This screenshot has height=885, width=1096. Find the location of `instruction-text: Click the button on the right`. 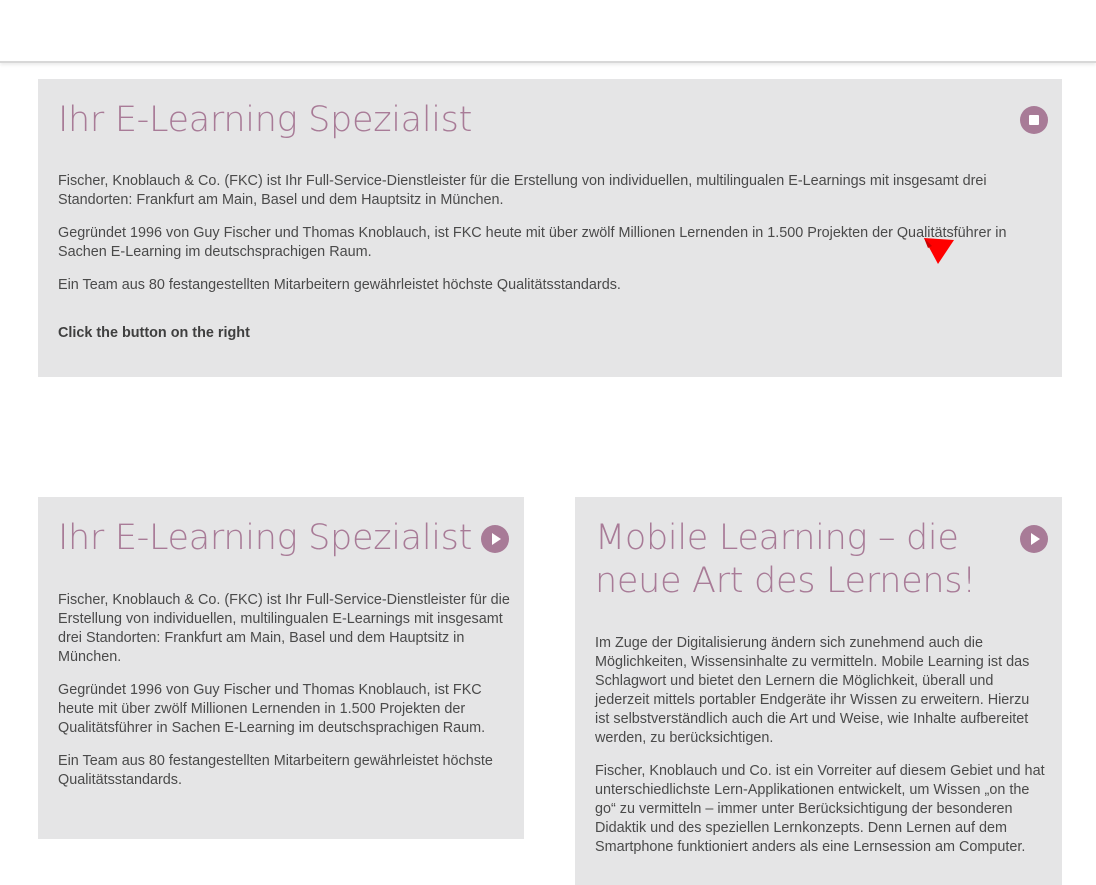

instruction-text: Click the button on the right is located at coordinates (154, 333).